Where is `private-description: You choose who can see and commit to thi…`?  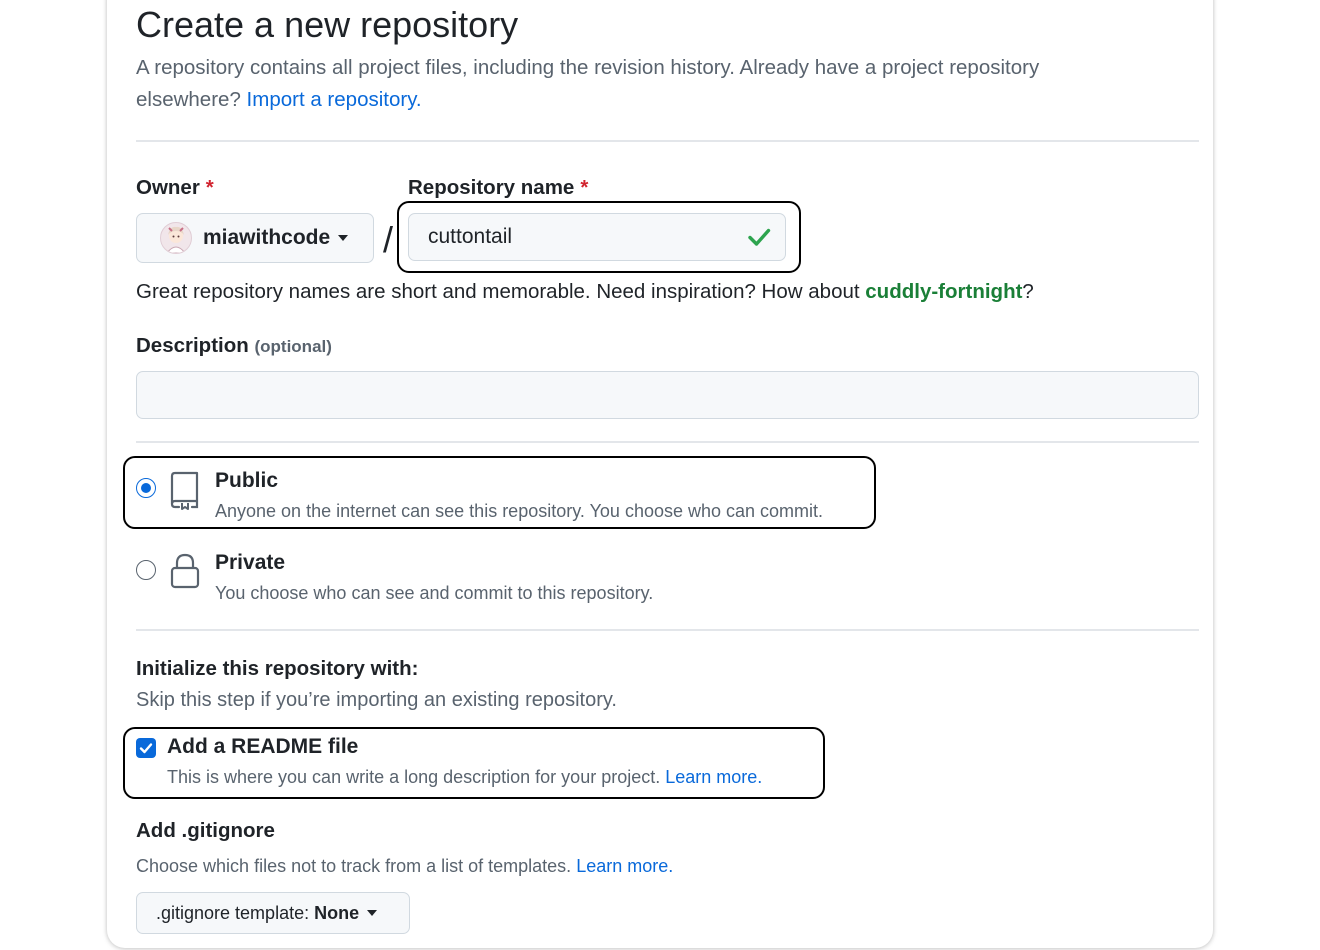 private-description: You choose who can see and commit to thi… is located at coordinates (434, 593).